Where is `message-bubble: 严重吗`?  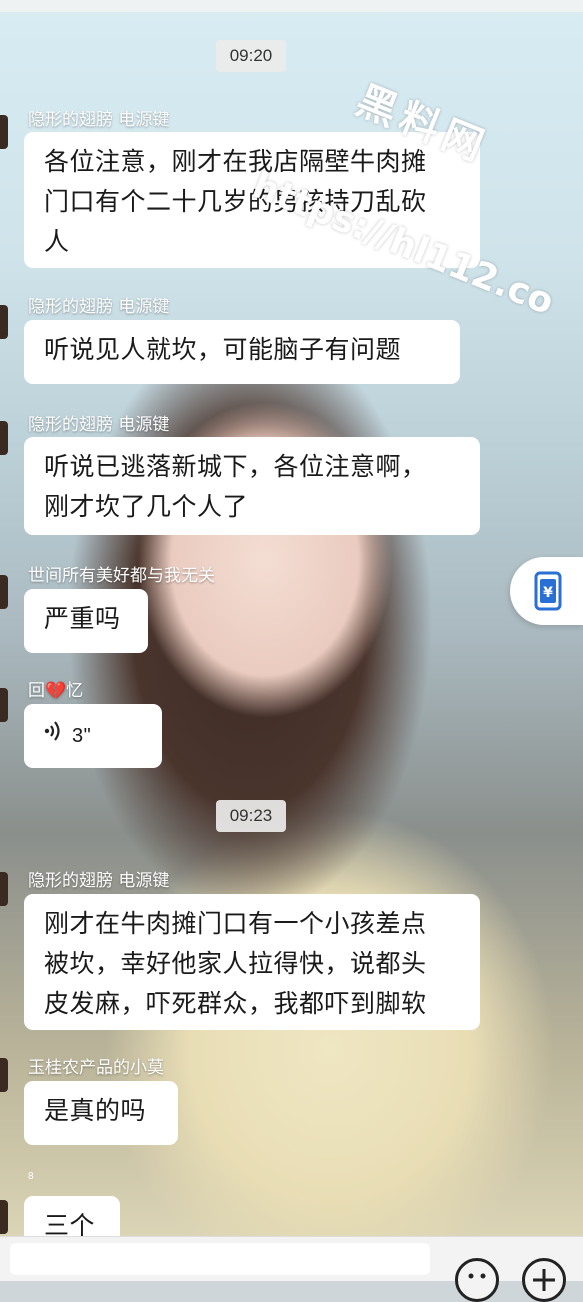 message-bubble: 严重吗 is located at coordinates (86, 621).